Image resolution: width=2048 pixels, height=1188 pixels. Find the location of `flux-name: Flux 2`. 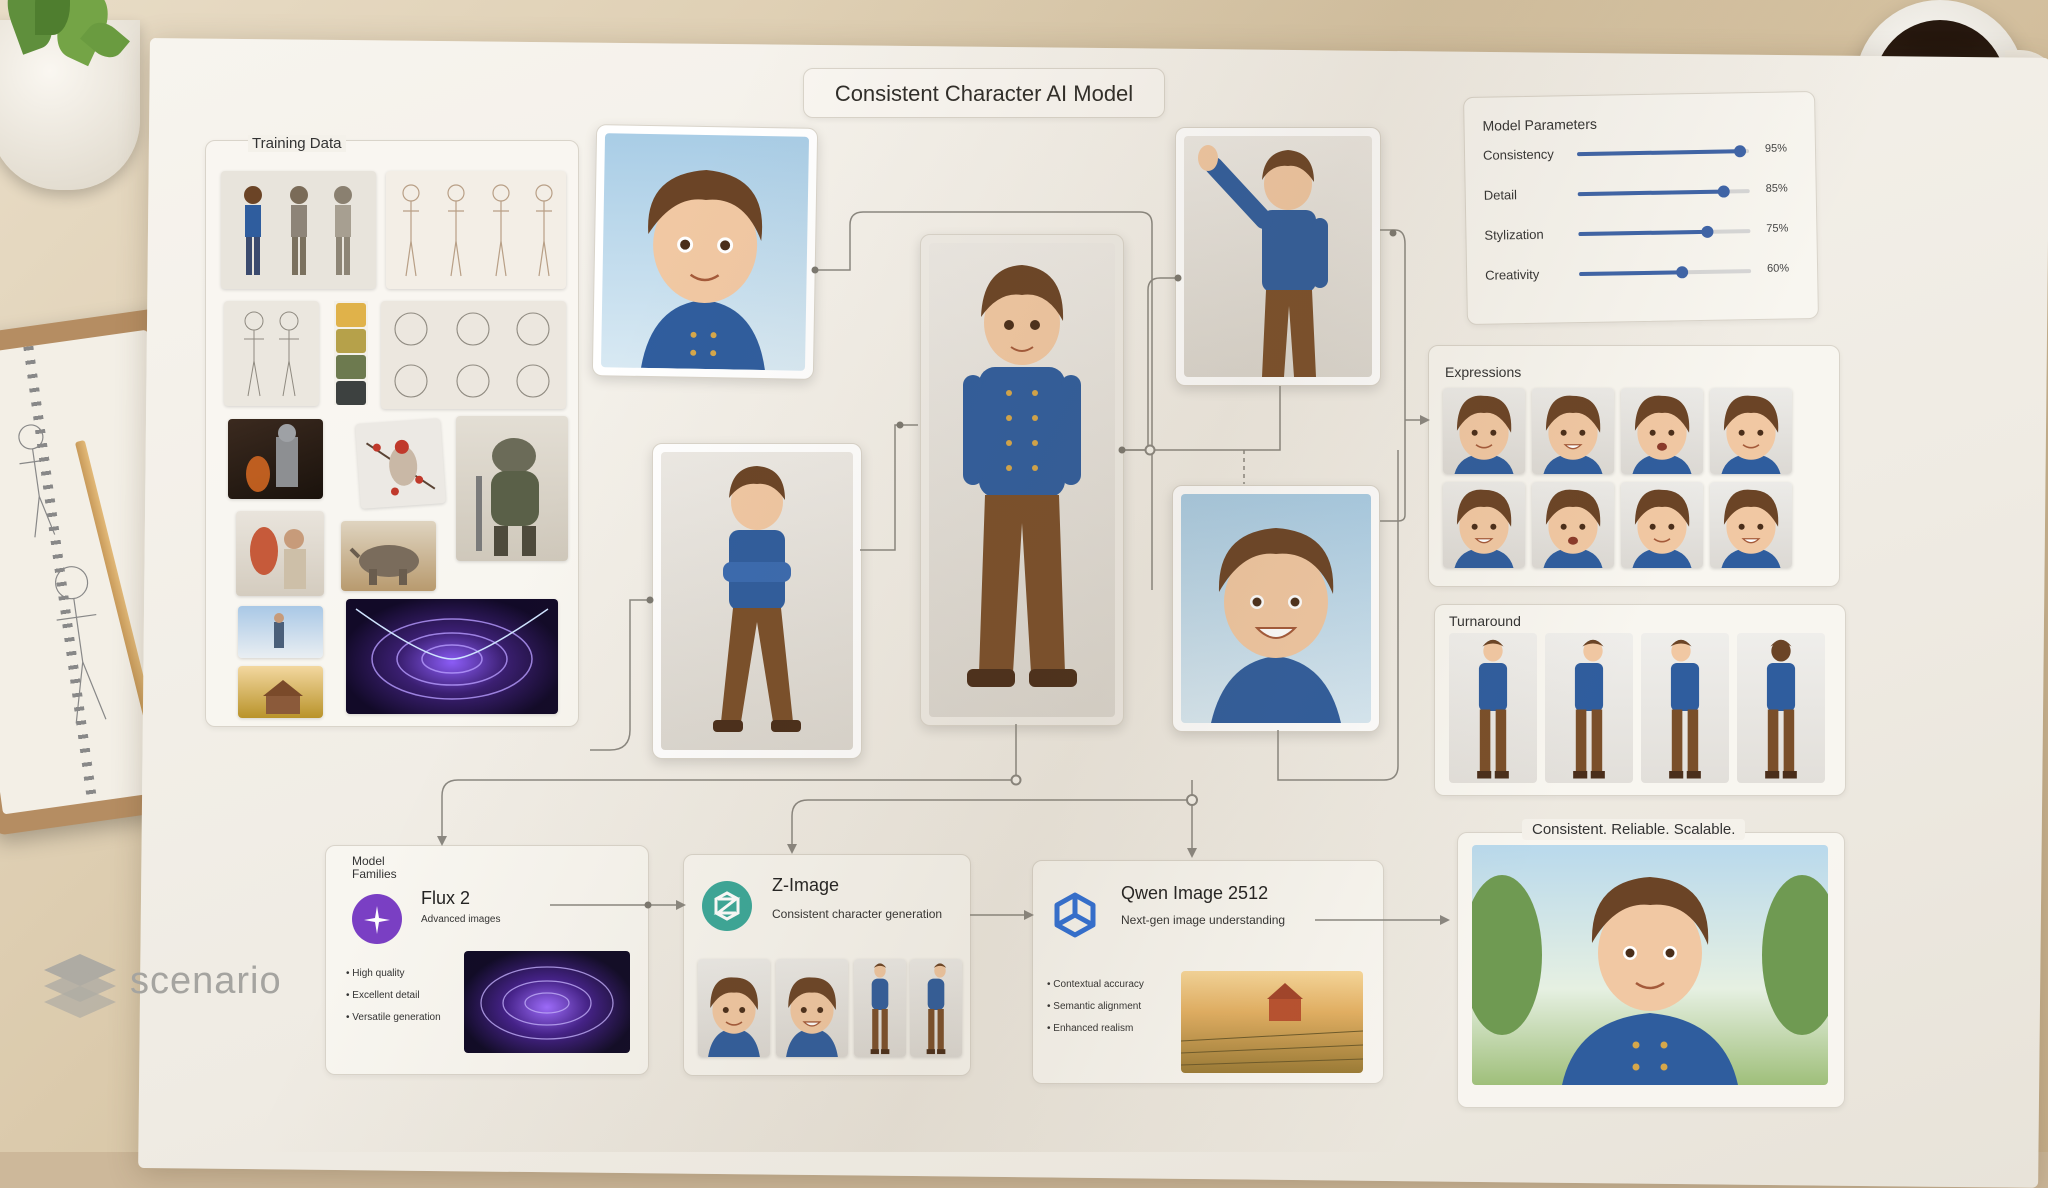

flux-name: Flux 2 is located at coordinates (446, 898).